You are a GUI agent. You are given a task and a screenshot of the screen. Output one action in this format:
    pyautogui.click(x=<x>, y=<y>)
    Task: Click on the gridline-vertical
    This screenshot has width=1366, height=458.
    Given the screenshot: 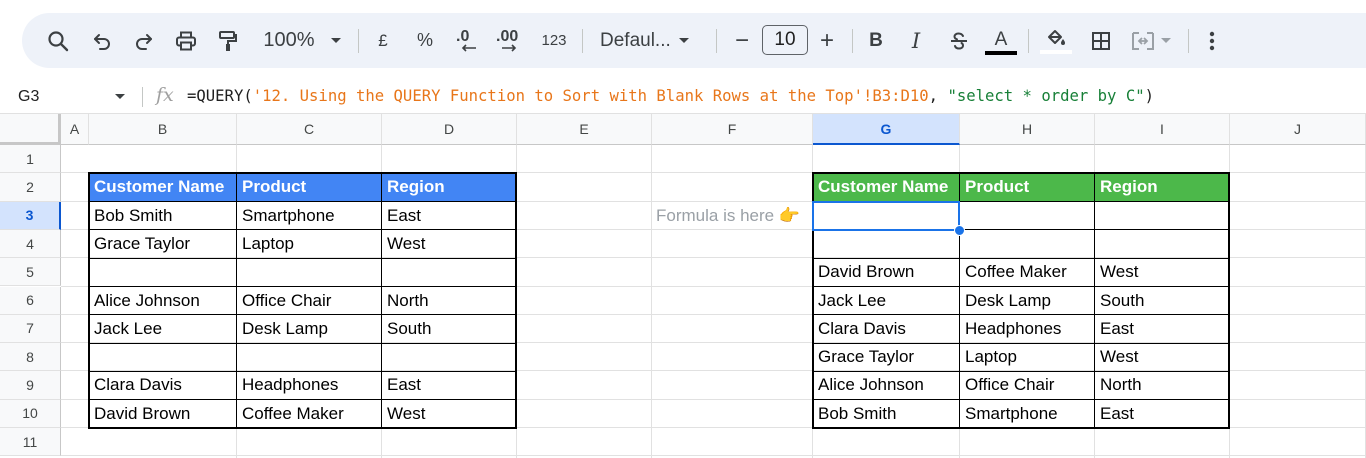 What is the action you would take?
    pyautogui.click(x=651, y=301)
    